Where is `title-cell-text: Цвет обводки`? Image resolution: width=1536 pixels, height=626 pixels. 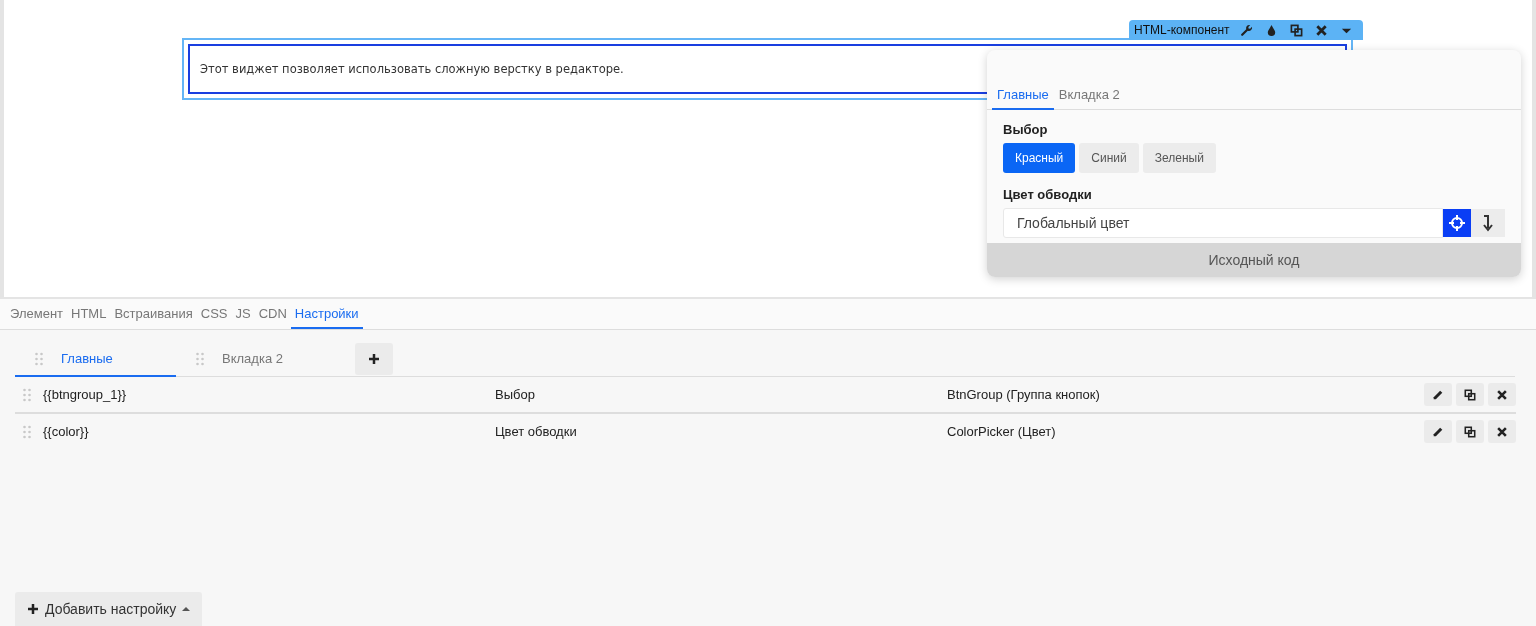 title-cell-text: Цвет обводки is located at coordinates (536, 431).